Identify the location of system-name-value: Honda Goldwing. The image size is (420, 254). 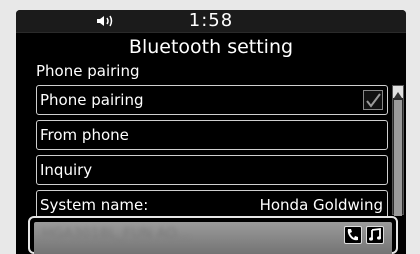
(321, 205).